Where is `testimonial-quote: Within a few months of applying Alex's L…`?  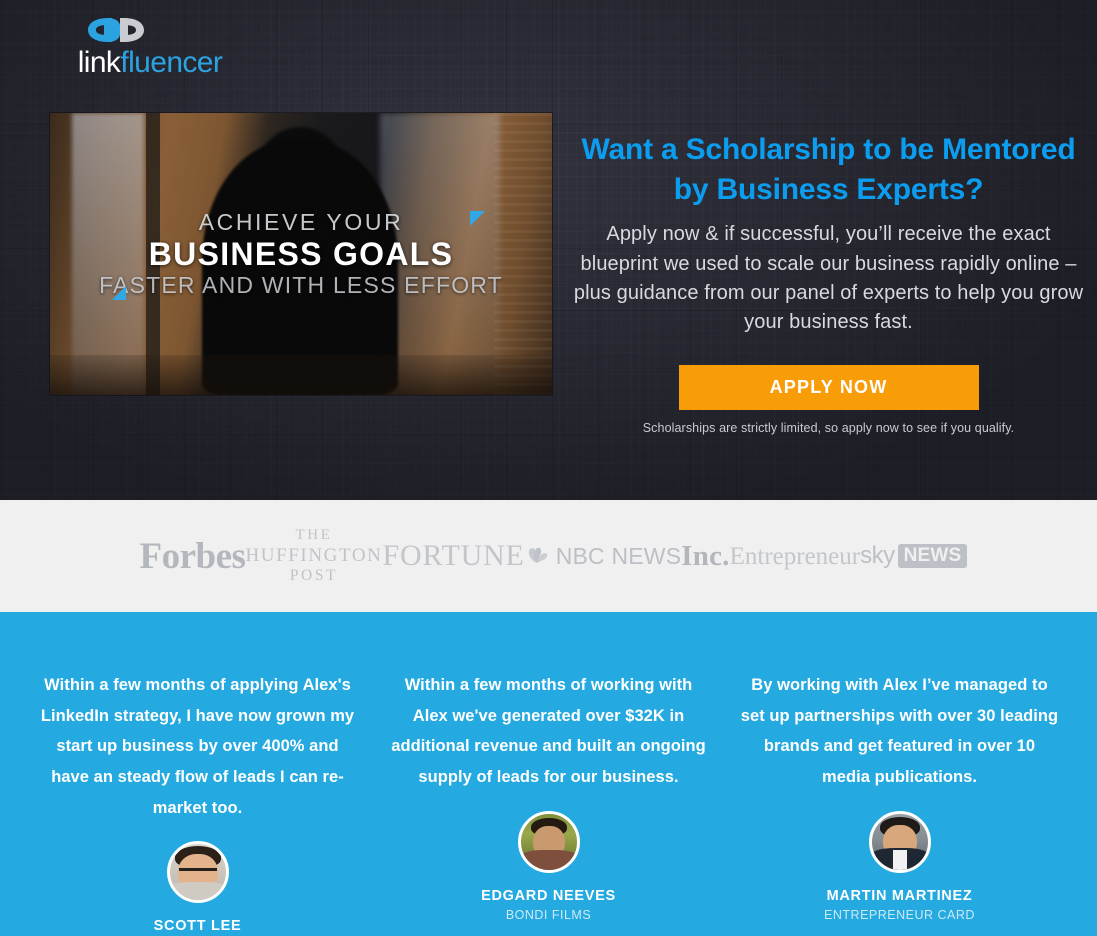
testimonial-quote: Within a few months of applying Alex's L… is located at coordinates (197, 746).